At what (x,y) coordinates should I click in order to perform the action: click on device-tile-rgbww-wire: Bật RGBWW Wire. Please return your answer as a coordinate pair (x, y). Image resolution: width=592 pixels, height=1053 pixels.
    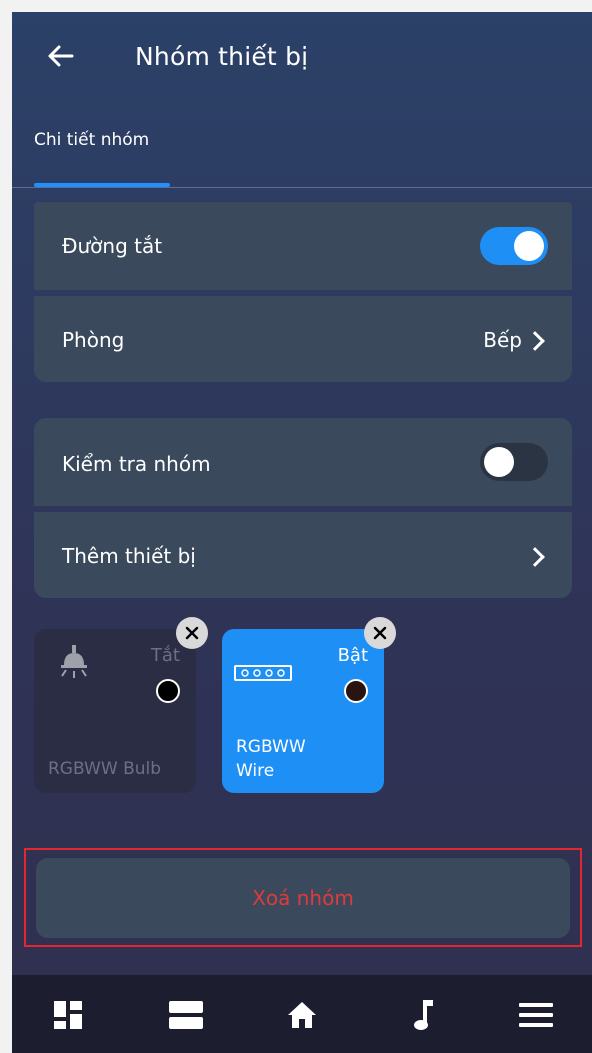
    Looking at the image, I should click on (309, 705).